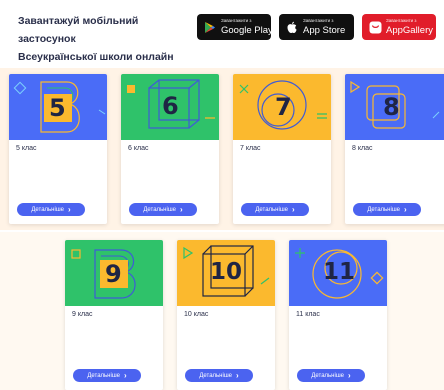  I want to click on promo-line-2: Всеукраїнської школи онлайн, so click(96, 57).